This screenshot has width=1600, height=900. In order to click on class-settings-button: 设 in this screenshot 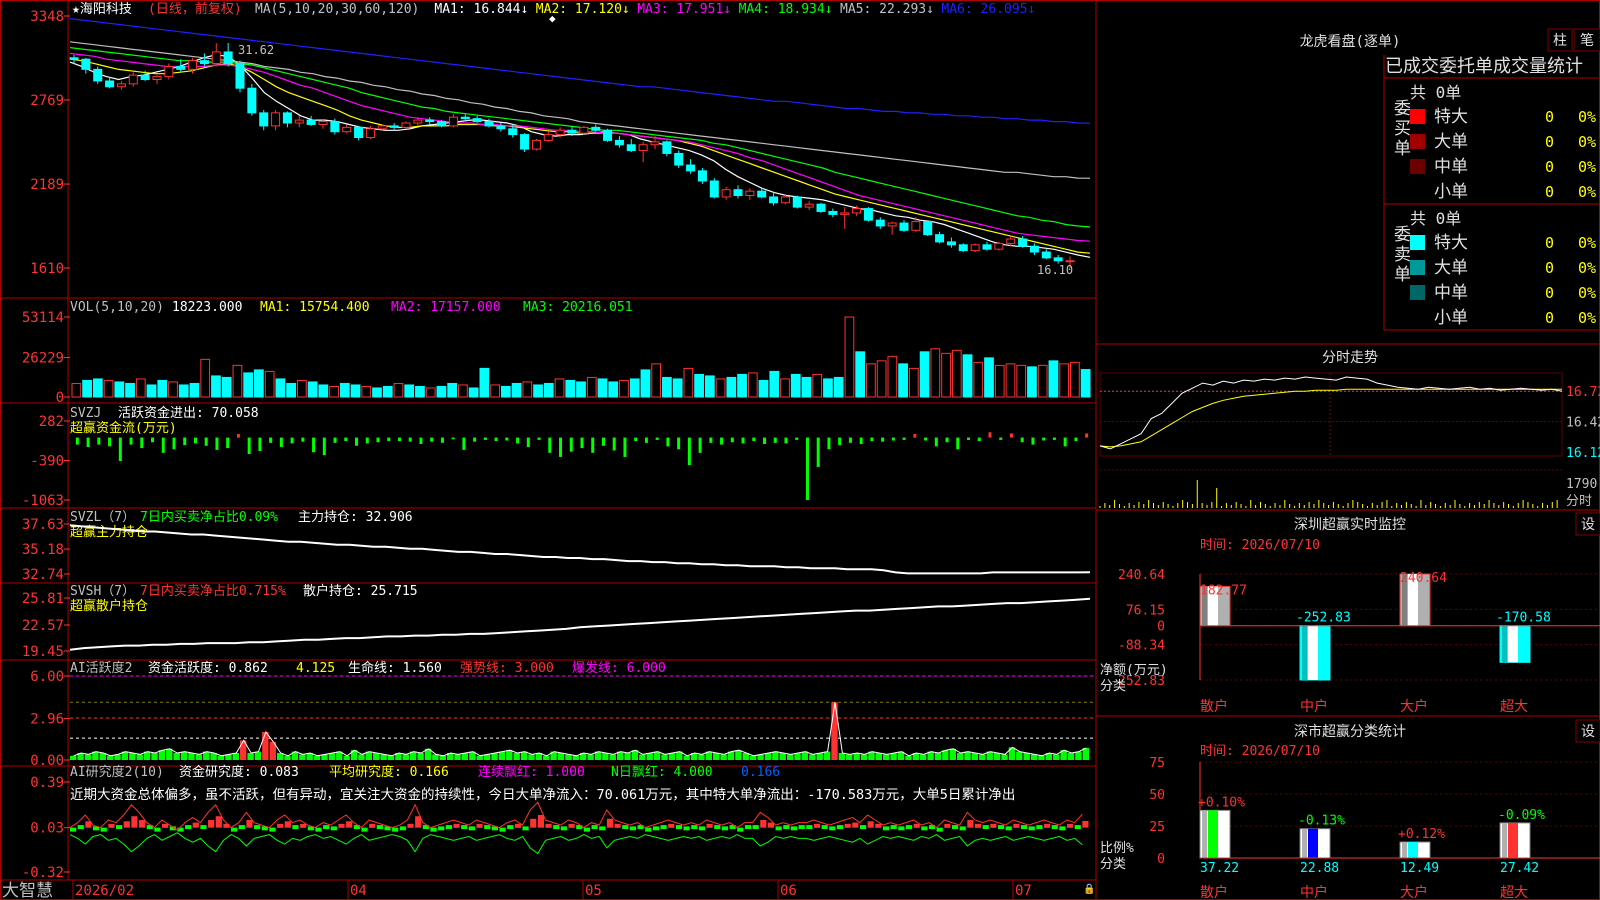, I will do `click(1588, 732)`.